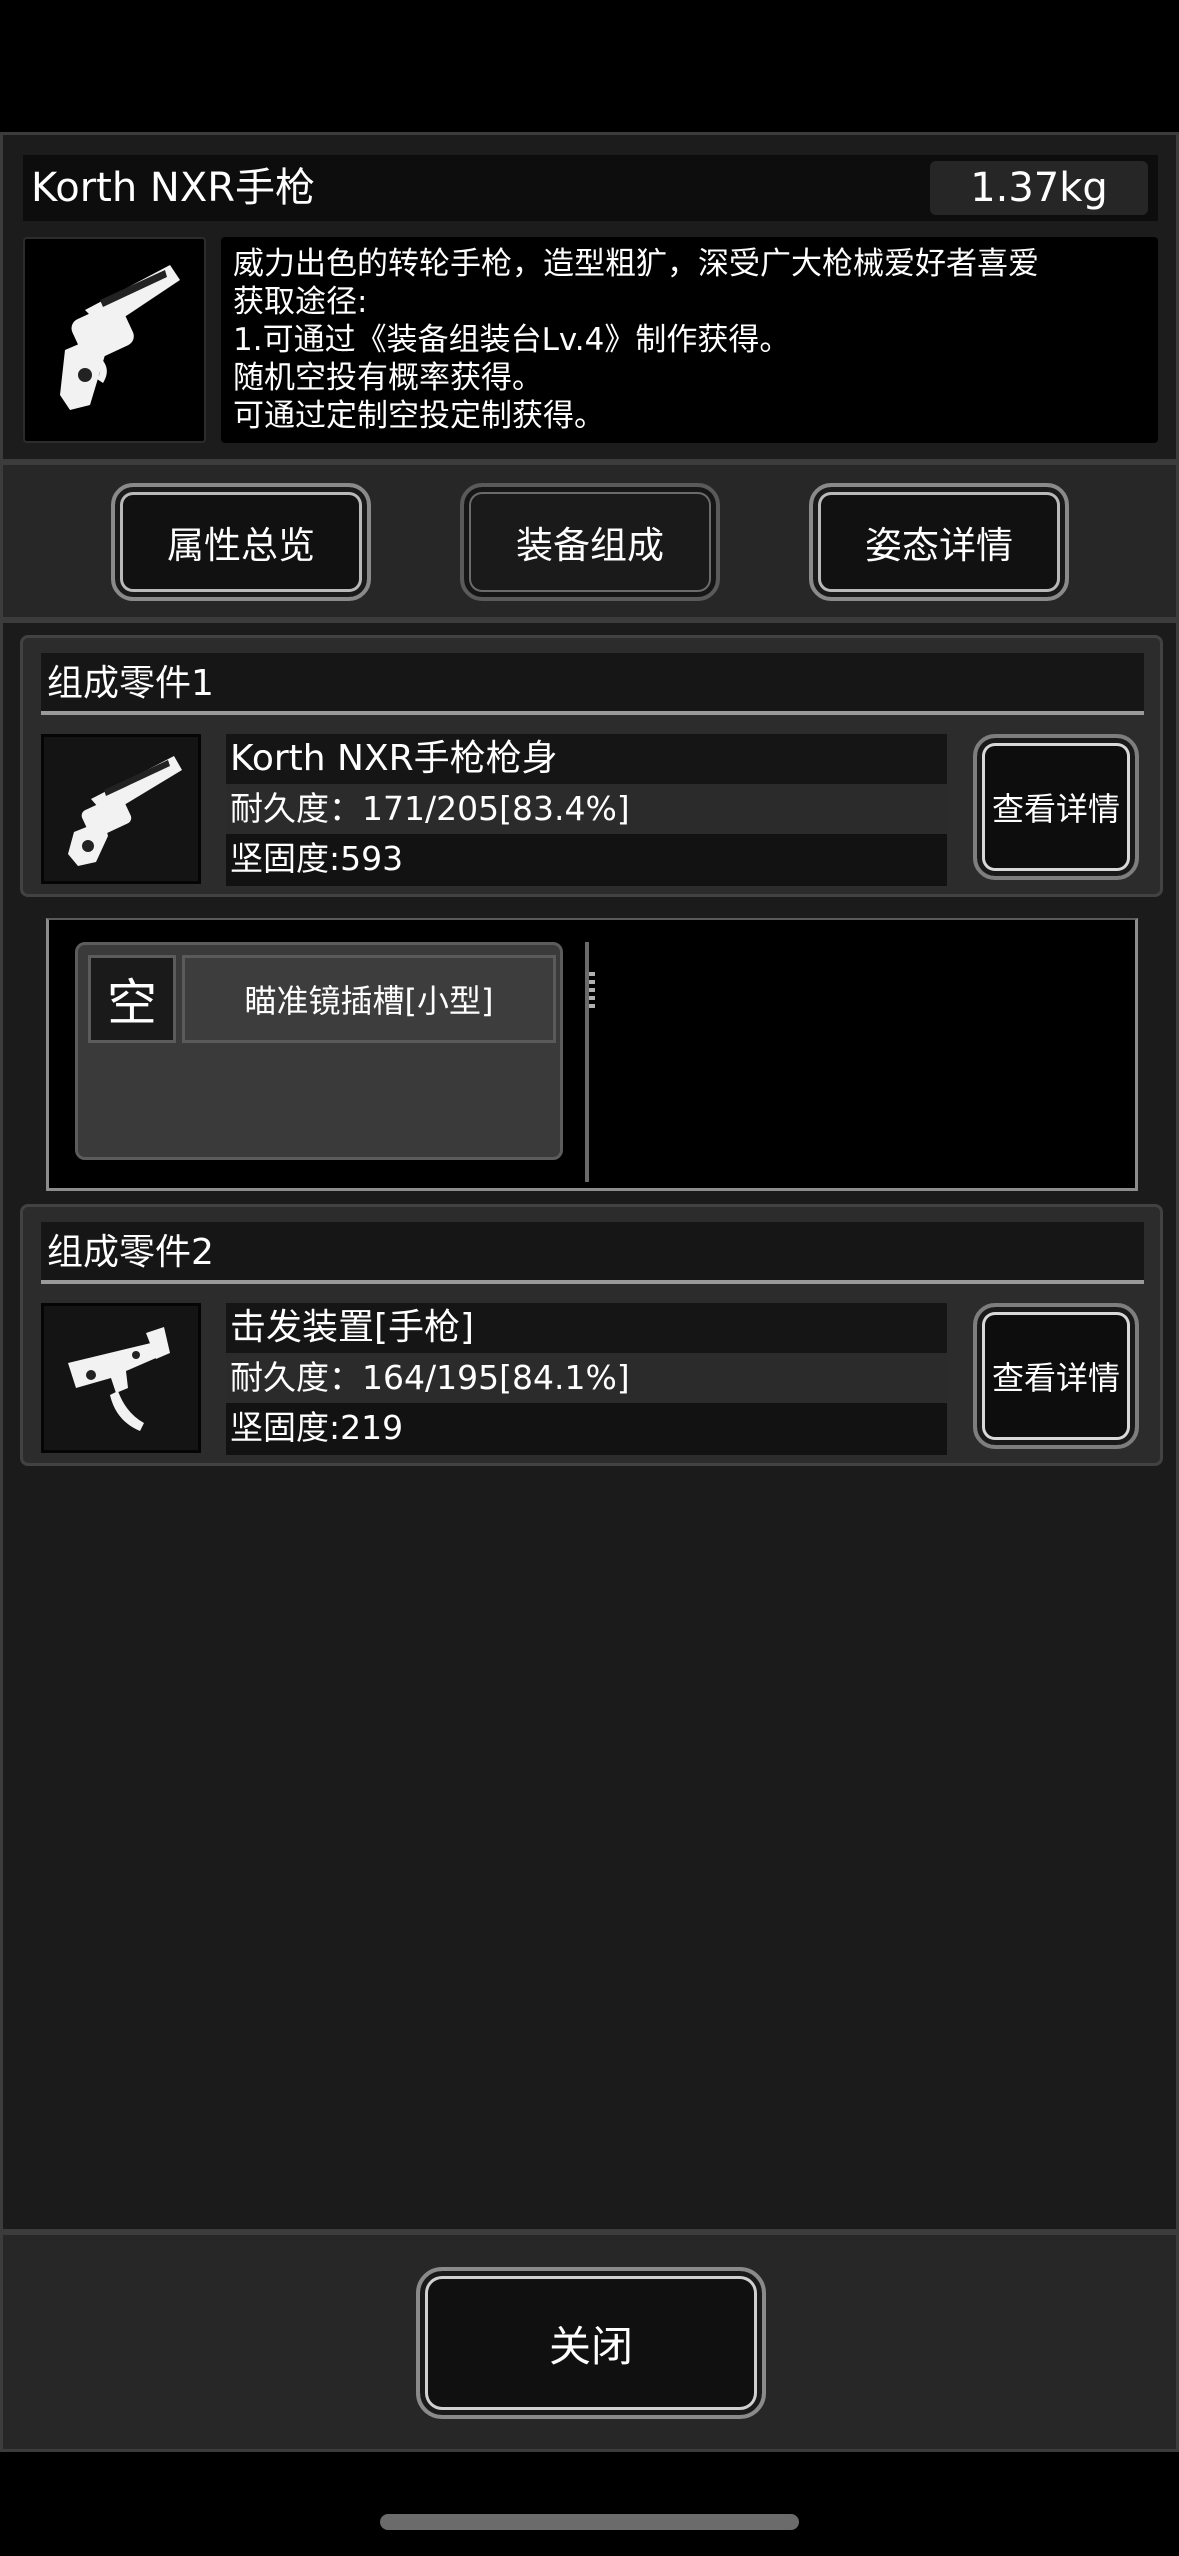 The height and width of the screenshot is (2556, 1179). What do you see at coordinates (1039, 188) in the screenshot?
I see `item-weight: 1.37kg` at bounding box center [1039, 188].